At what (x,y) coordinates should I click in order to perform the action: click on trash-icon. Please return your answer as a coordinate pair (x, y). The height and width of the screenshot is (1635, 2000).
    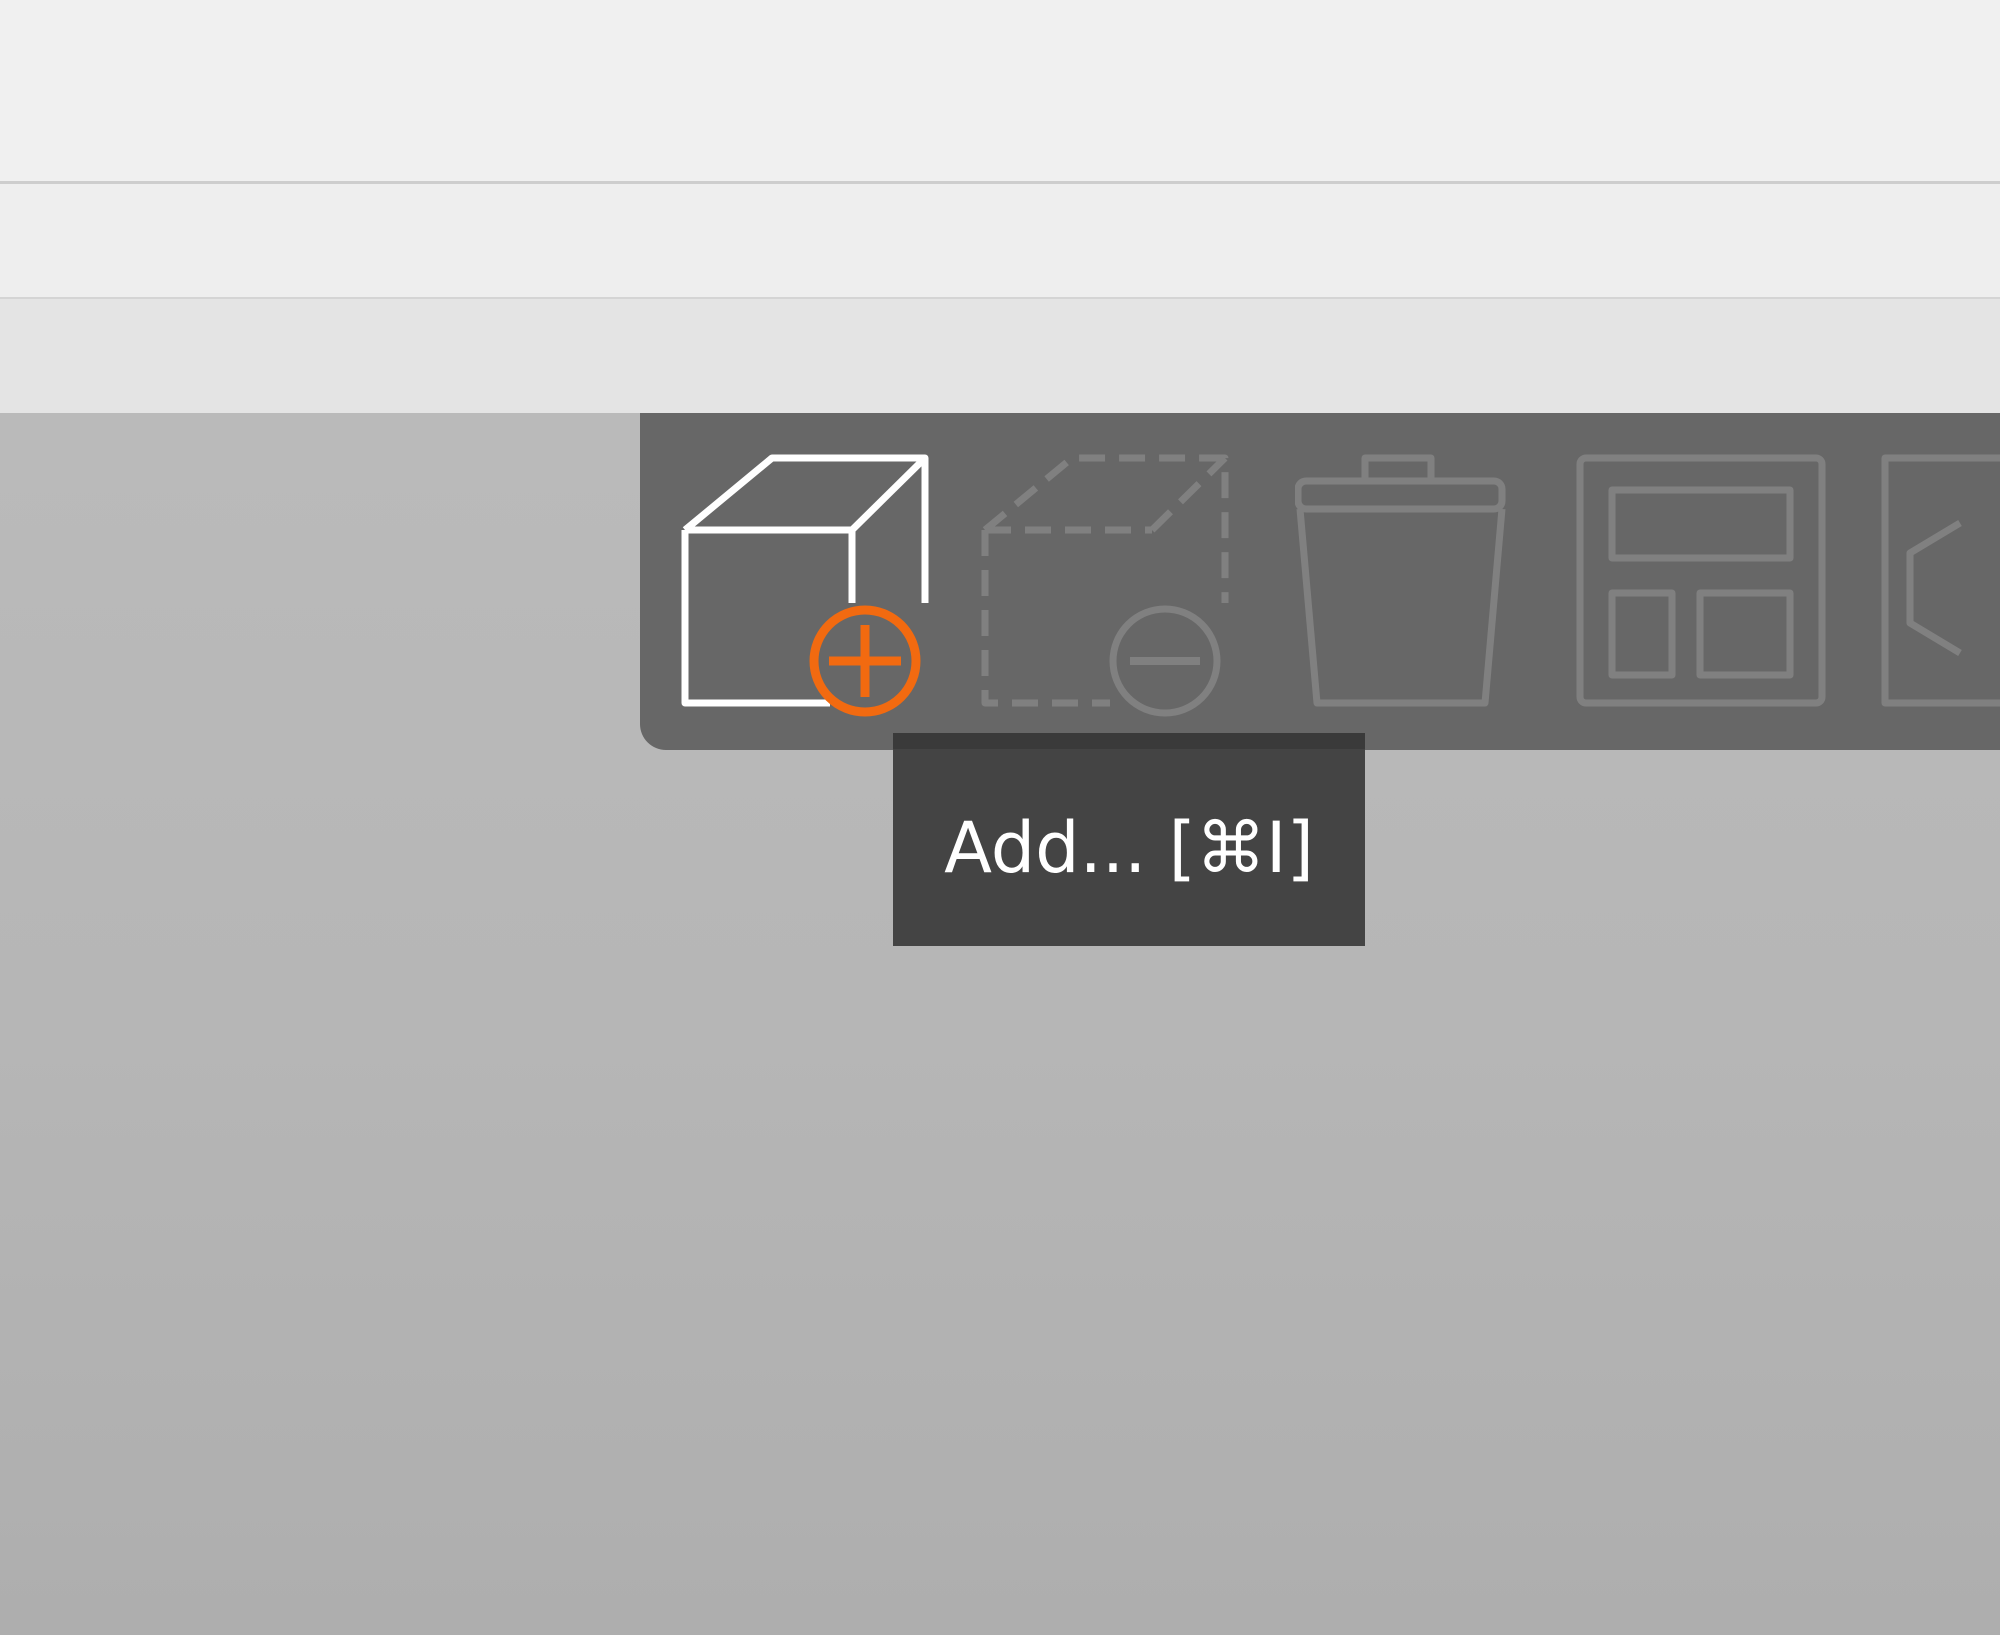
    Looking at the image, I should click on (1400, 580).